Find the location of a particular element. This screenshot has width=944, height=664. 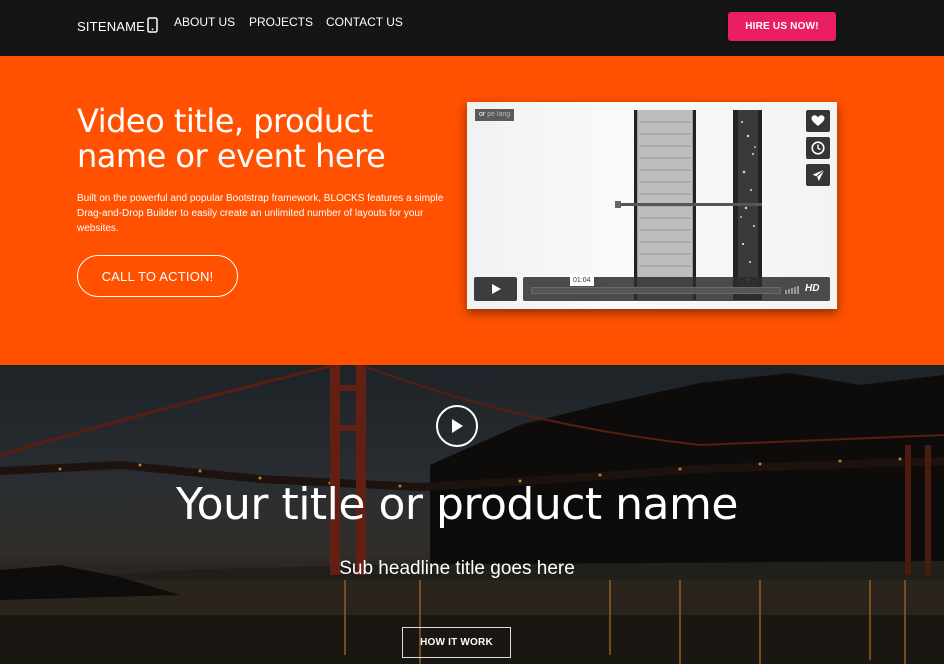

site-logo: SITENAME is located at coordinates (117, 25).